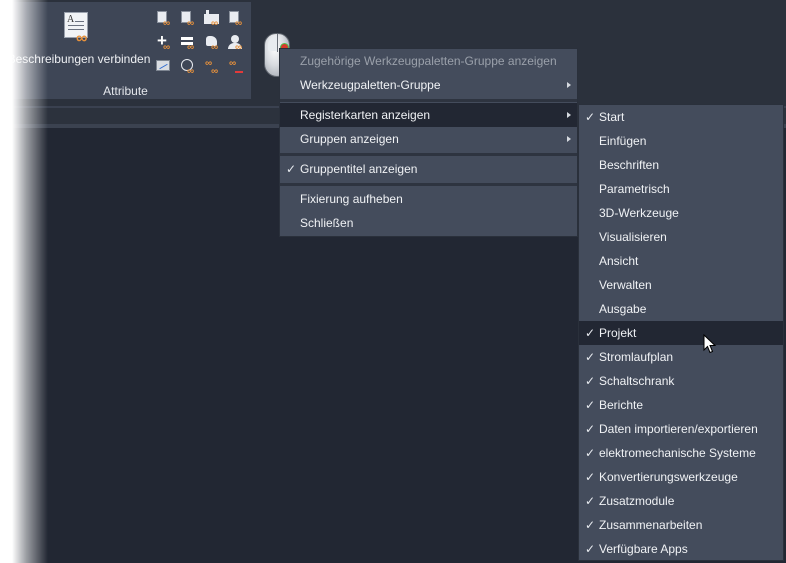  What do you see at coordinates (189, 67) in the screenshot?
I see `circle-a-icon: ∞` at bounding box center [189, 67].